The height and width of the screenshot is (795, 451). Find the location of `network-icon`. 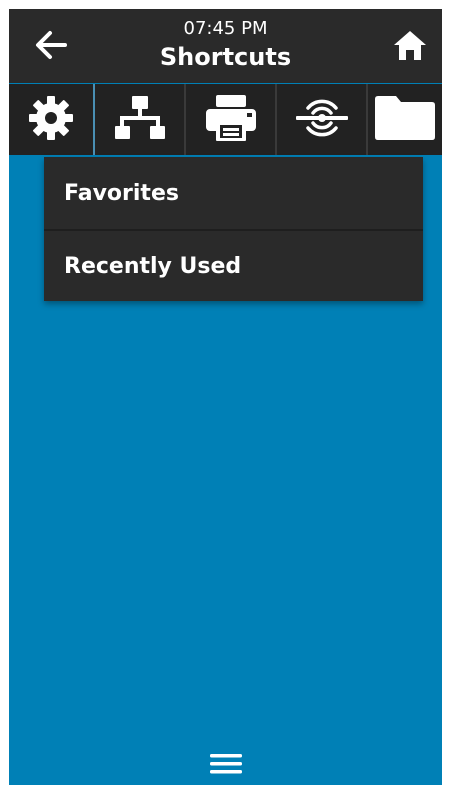

network-icon is located at coordinates (140, 120).